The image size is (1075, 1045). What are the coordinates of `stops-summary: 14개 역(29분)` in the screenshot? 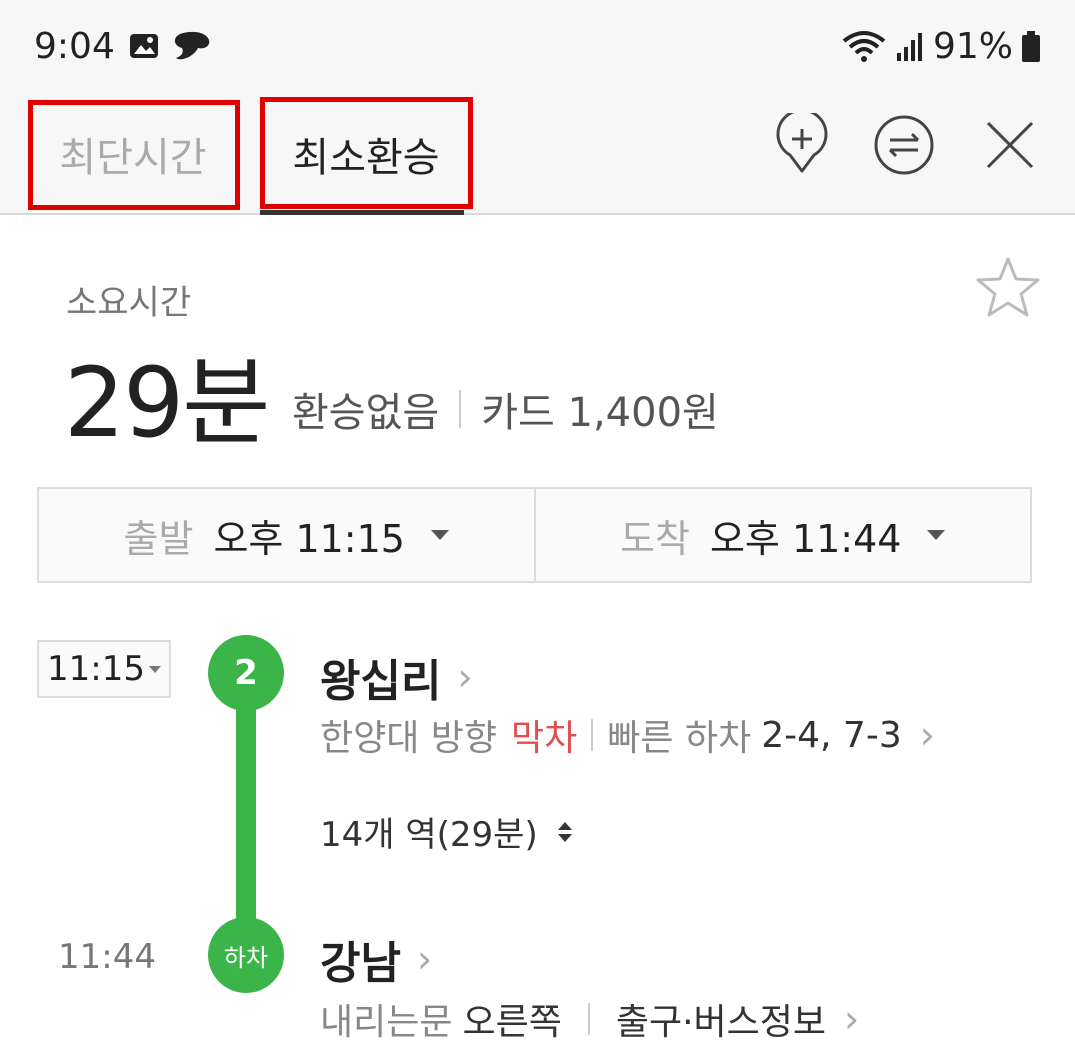 It's located at (429, 835).